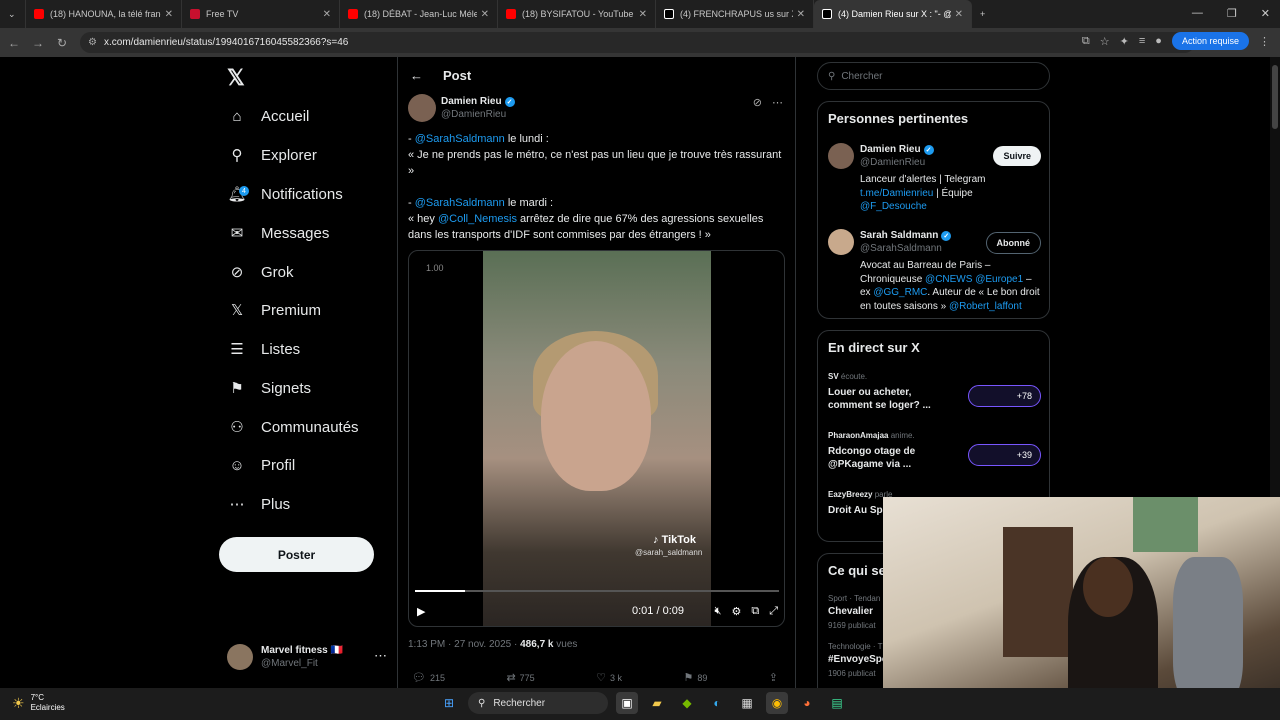  I want to click on nvidia-icon: ◆, so click(687, 703).